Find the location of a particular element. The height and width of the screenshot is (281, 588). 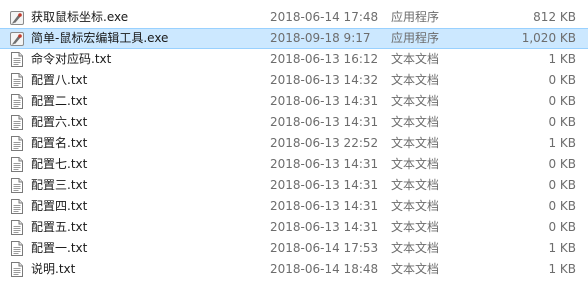

file-name: 配置名.txt is located at coordinates (59, 143).